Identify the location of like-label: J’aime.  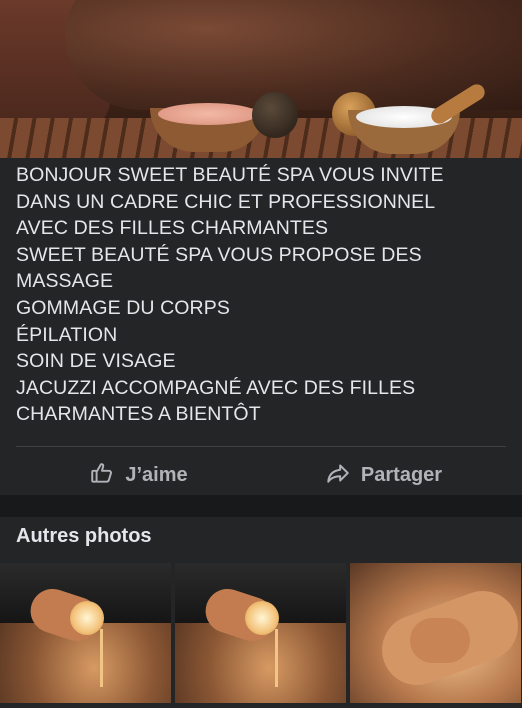
(156, 475).